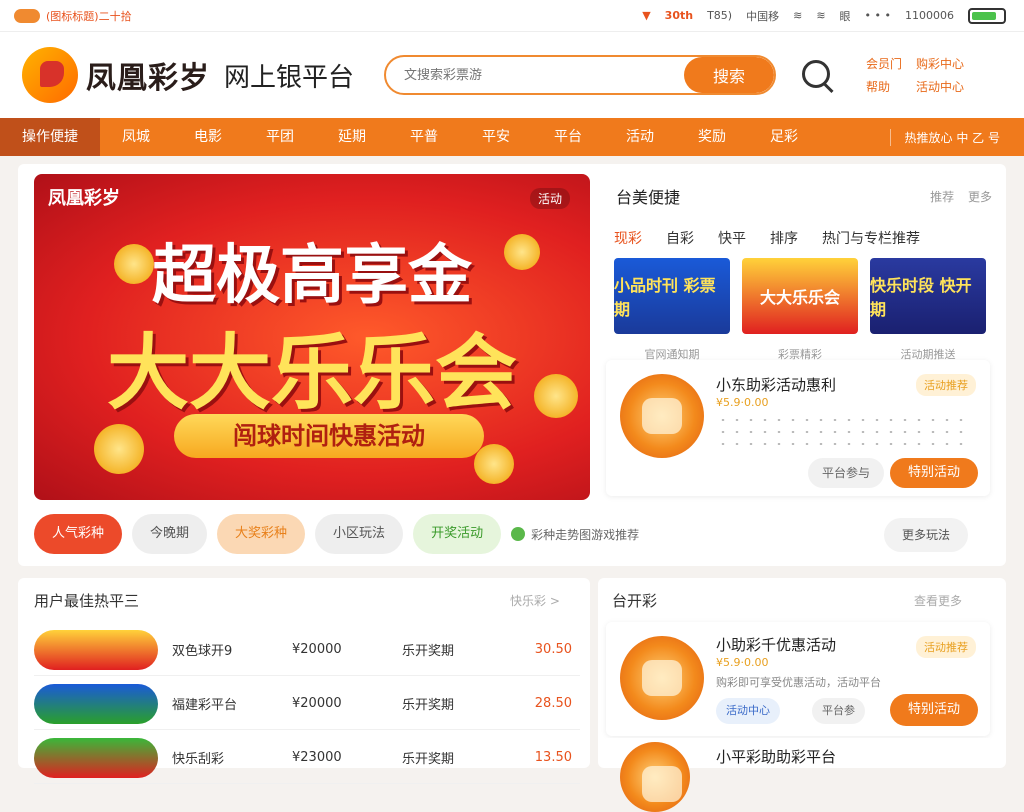 The width and height of the screenshot is (1024, 812). Describe the element at coordinates (884, 63) in the screenshot. I see `header-link: 会员门` at that location.